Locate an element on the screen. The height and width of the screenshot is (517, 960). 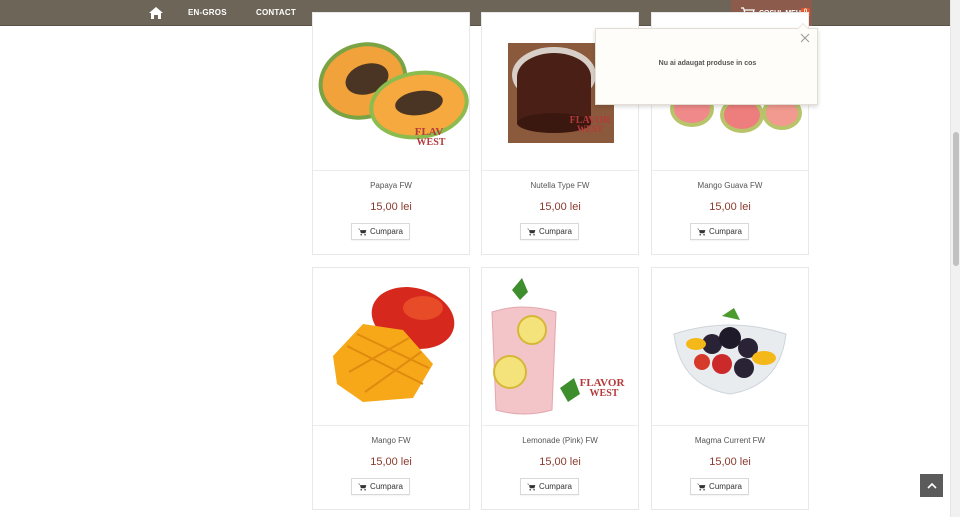
scrollbar-thumb is located at coordinates (956, 199).